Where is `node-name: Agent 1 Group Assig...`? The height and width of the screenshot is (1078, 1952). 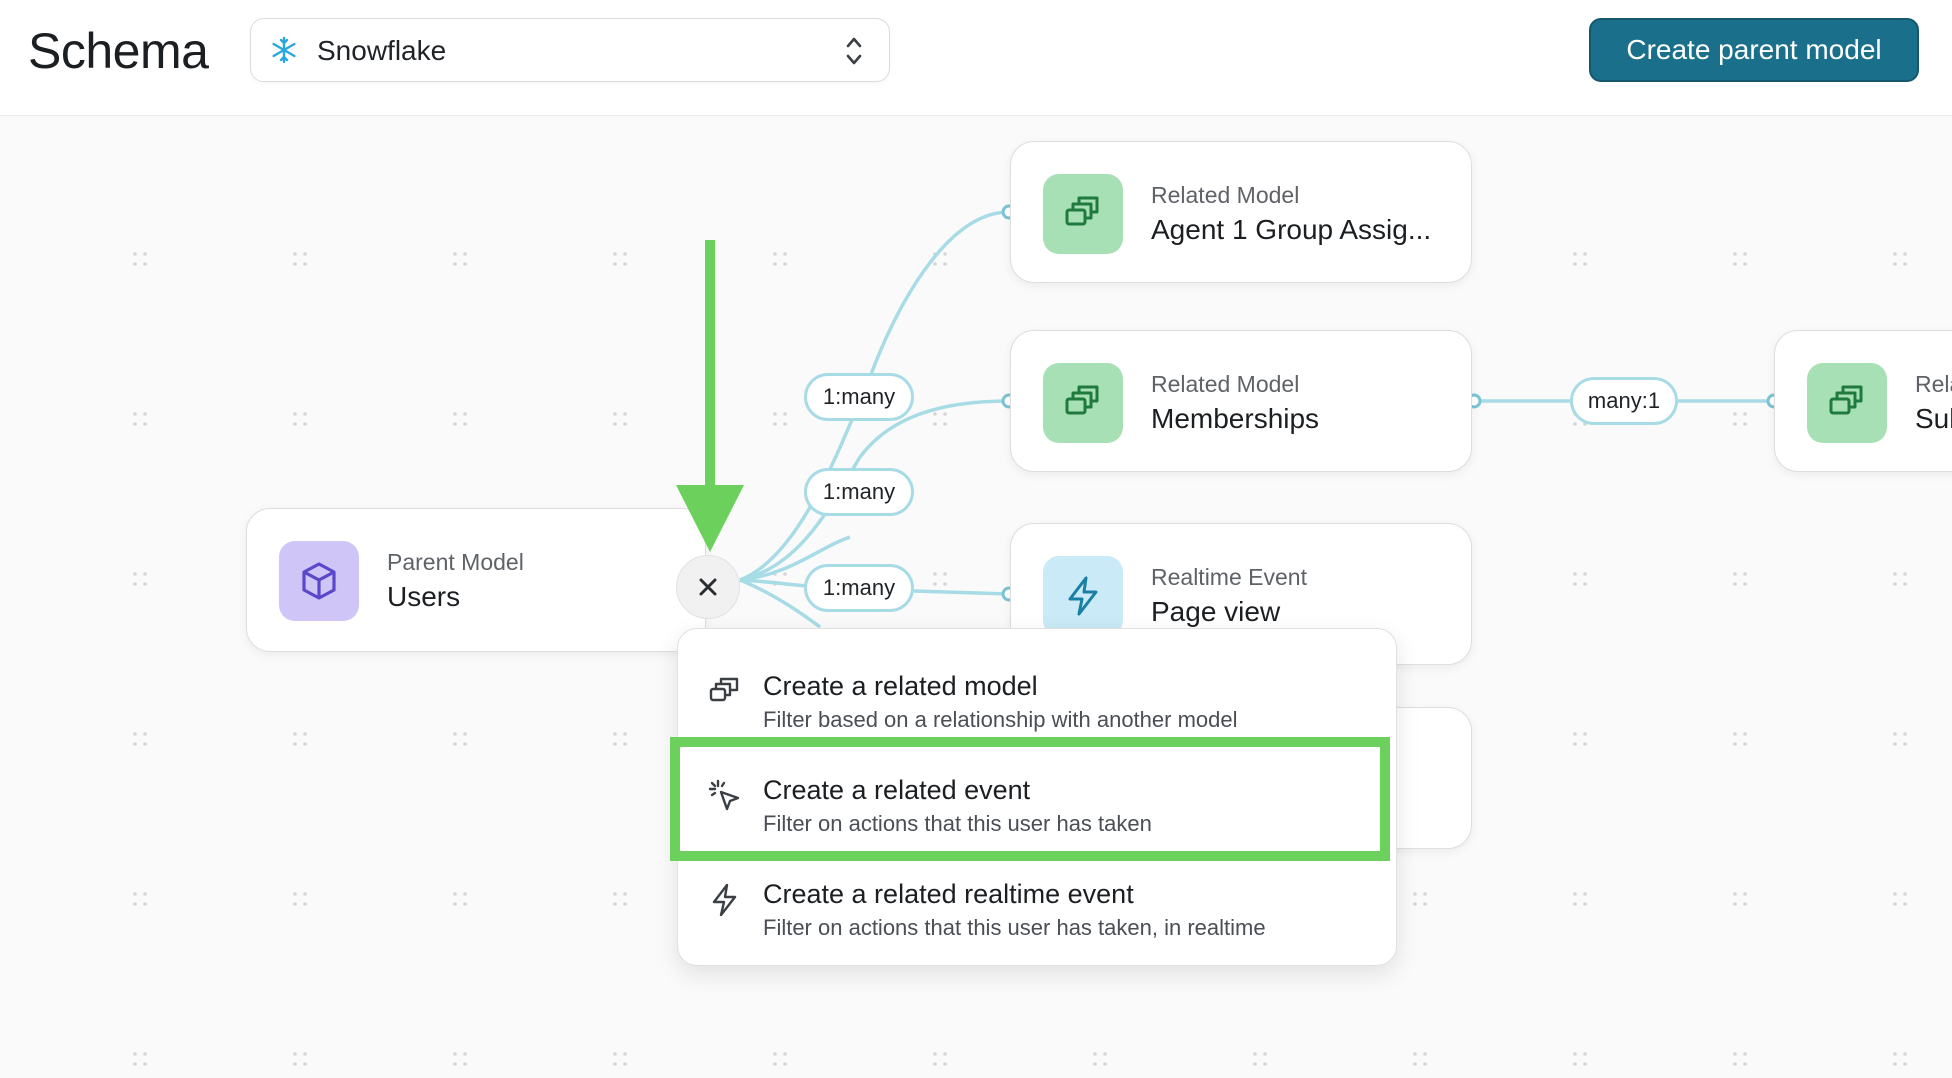 node-name: Agent 1 Group Assig... is located at coordinates (1291, 229).